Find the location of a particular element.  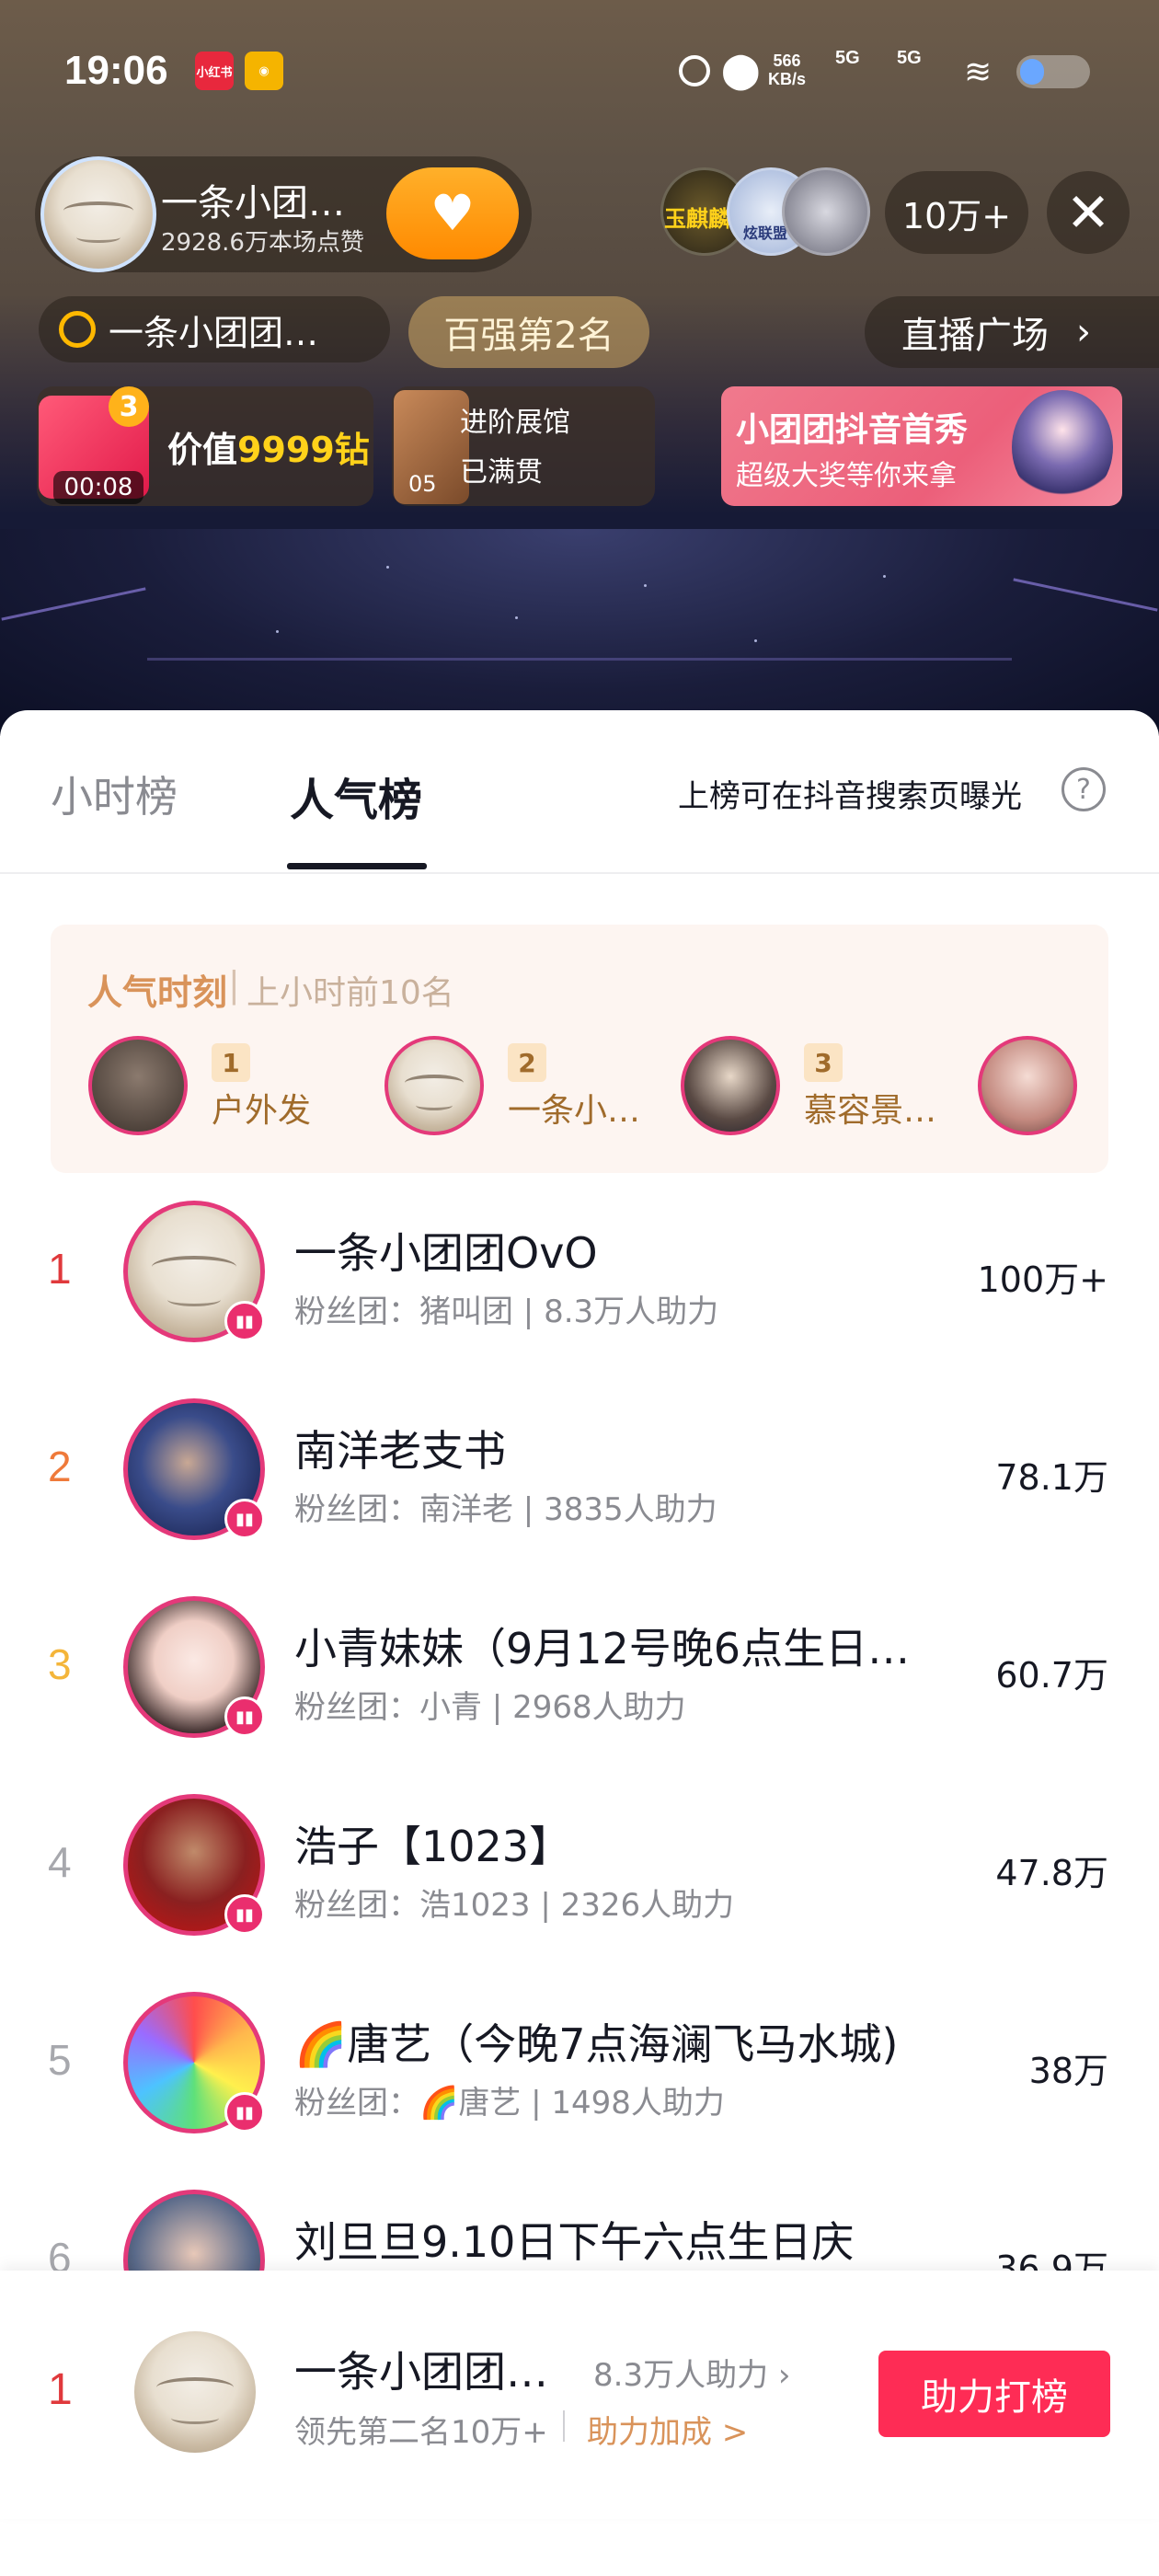

battery-icon is located at coordinates (1053, 71).